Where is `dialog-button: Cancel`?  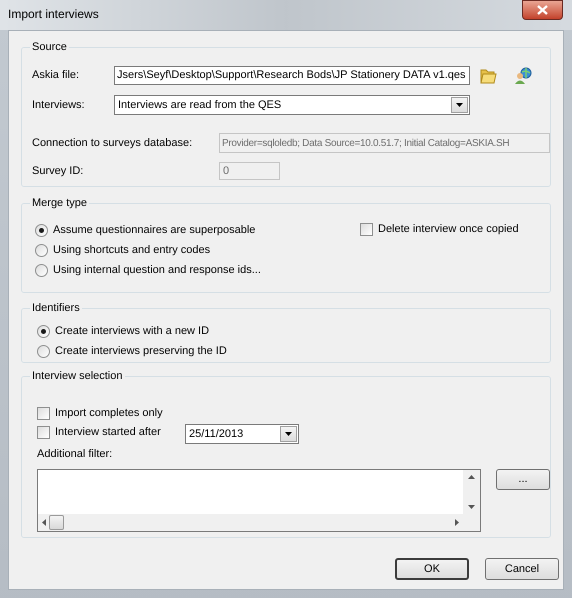
dialog-button: Cancel is located at coordinates (522, 569).